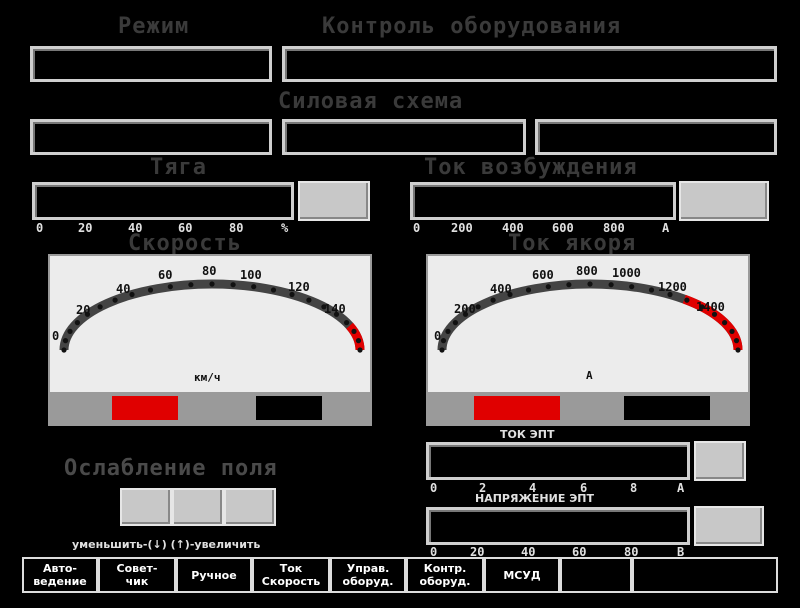  I want to click on speed-label-120: 120, so click(299, 287).